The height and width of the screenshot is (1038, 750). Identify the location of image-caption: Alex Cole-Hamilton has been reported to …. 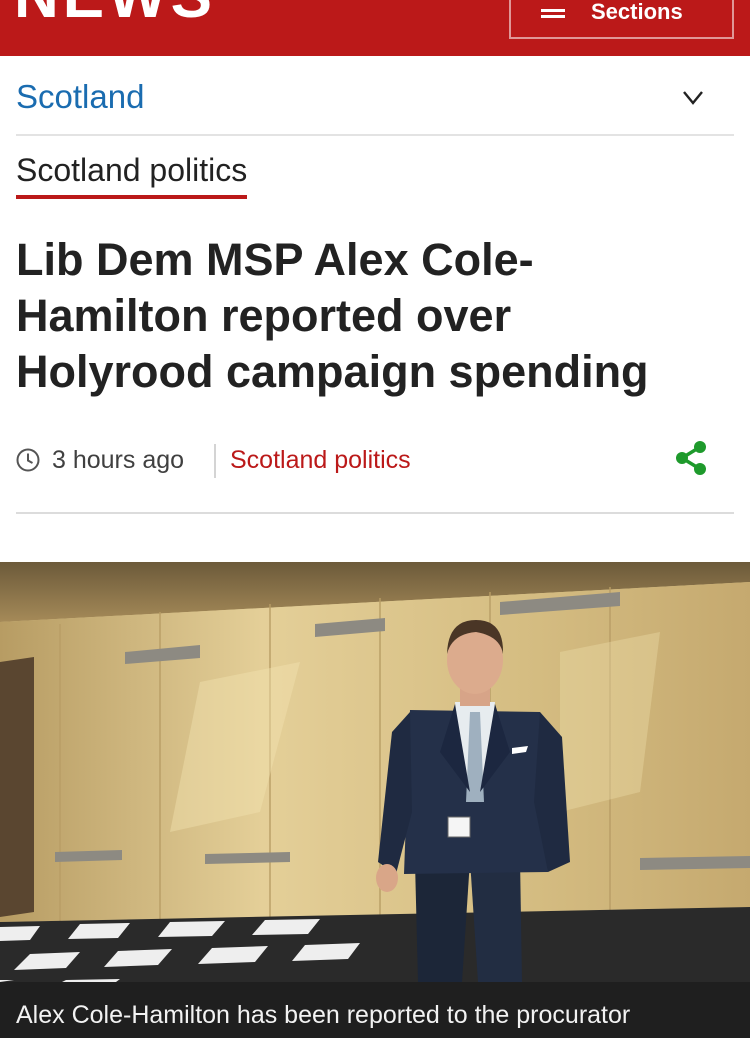
(375, 1010).